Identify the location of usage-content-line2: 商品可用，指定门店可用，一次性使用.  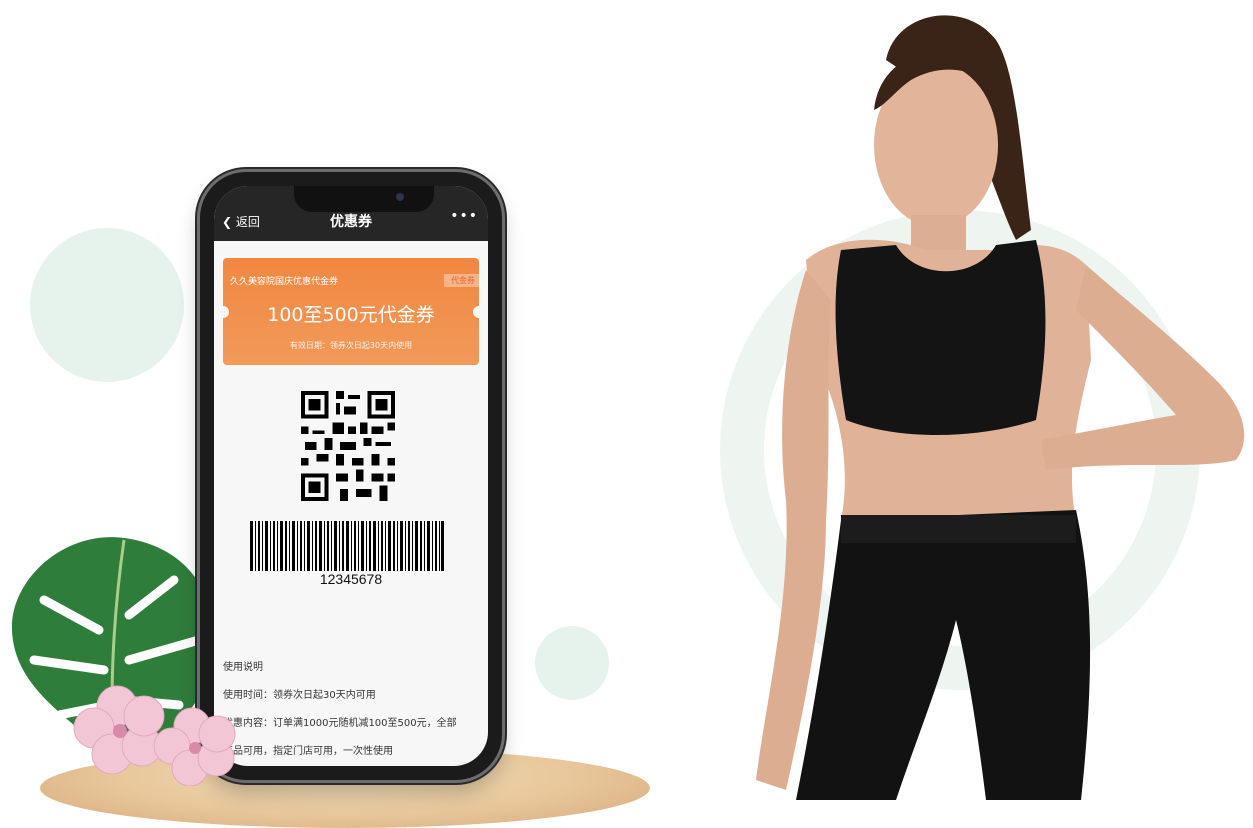
(308, 751).